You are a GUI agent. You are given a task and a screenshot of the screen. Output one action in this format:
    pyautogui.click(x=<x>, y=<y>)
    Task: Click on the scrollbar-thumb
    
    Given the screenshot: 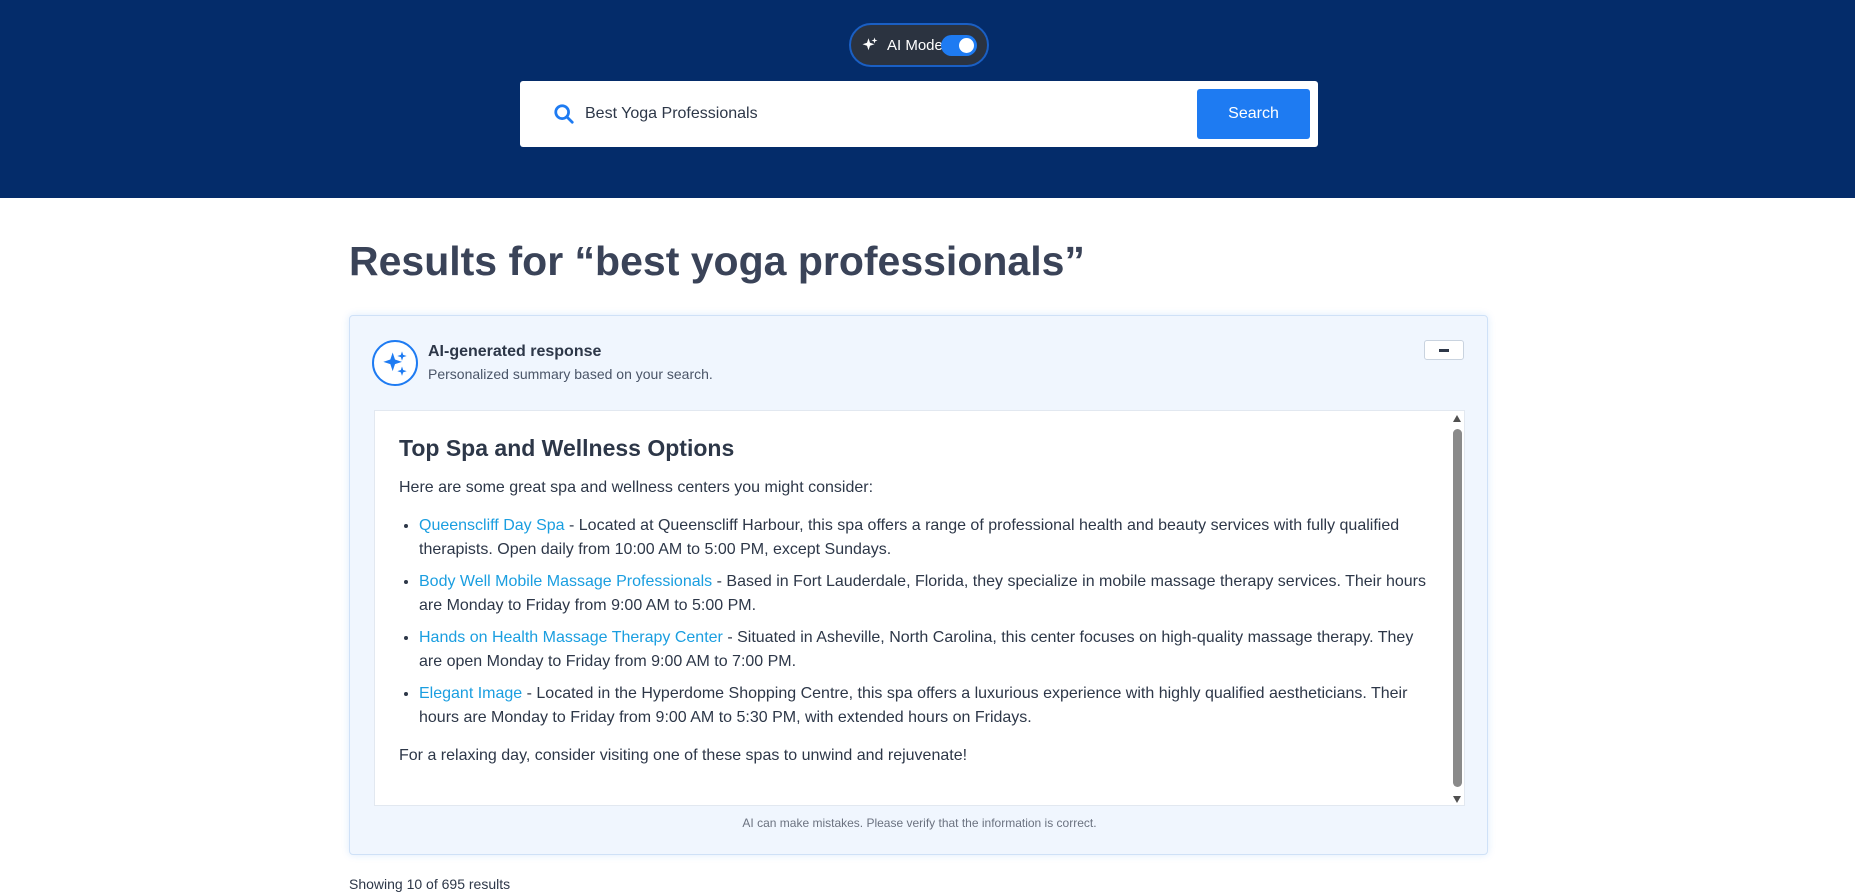 What is the action you would take?
    pyautogui.click(x=1457, y=608)
    